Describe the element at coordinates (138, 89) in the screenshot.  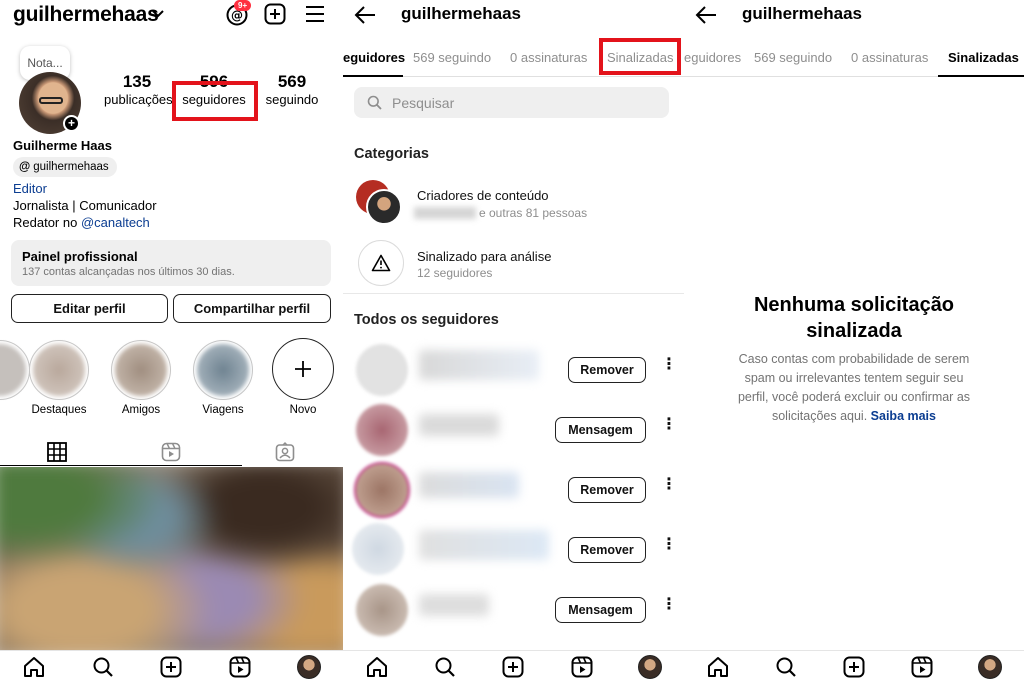
I see `stat-posts: 135 publicações` at that location.